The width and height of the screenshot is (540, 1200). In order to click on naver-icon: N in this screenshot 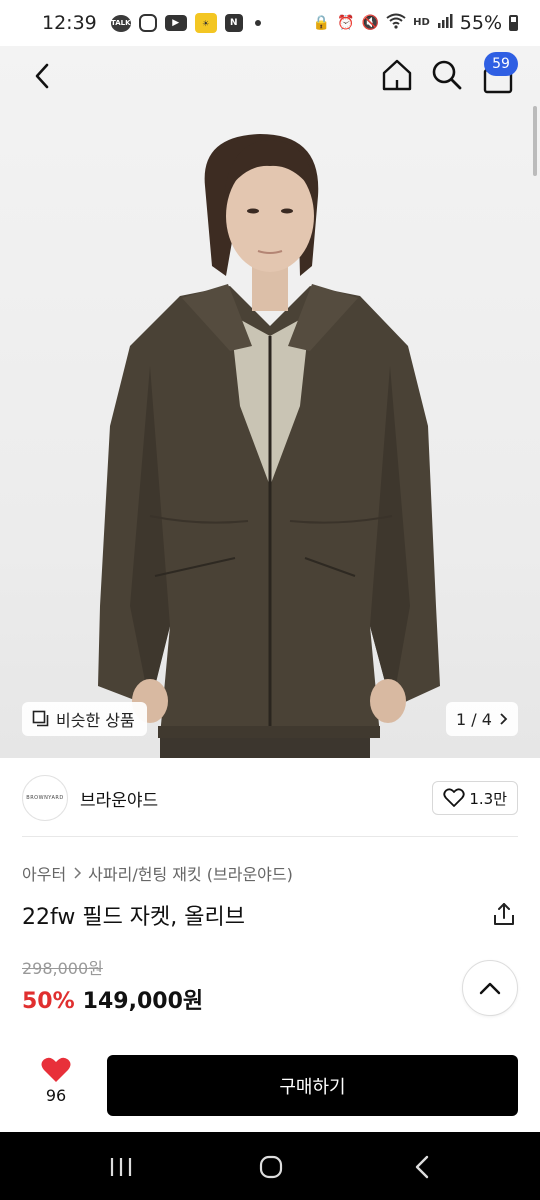, I will do `click(233, 23)`.